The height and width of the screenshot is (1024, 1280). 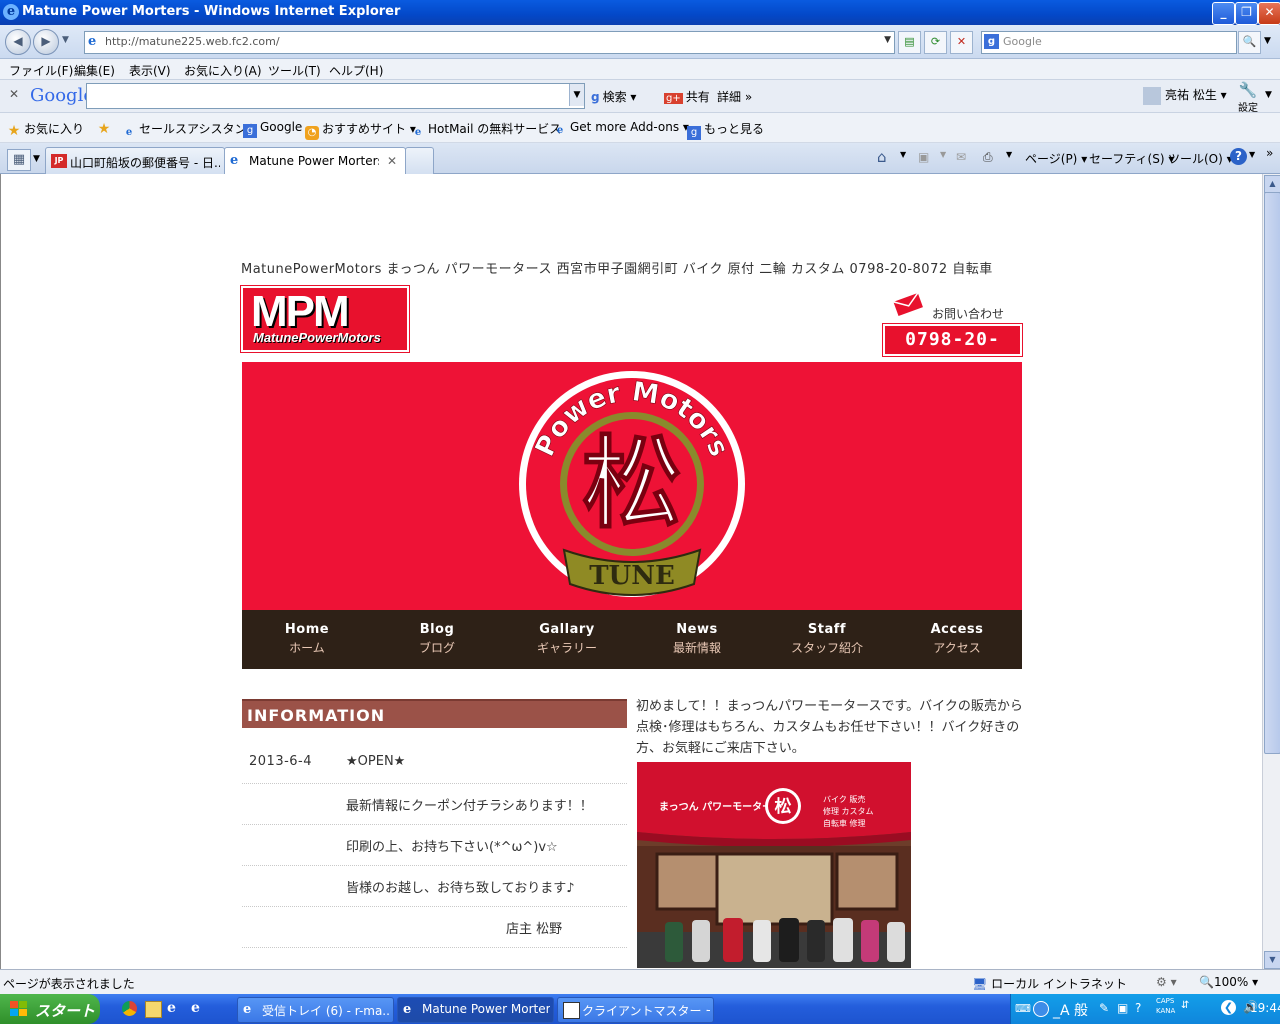 I want to click on search-icon: 🔍, so click(x=1249, y=42).